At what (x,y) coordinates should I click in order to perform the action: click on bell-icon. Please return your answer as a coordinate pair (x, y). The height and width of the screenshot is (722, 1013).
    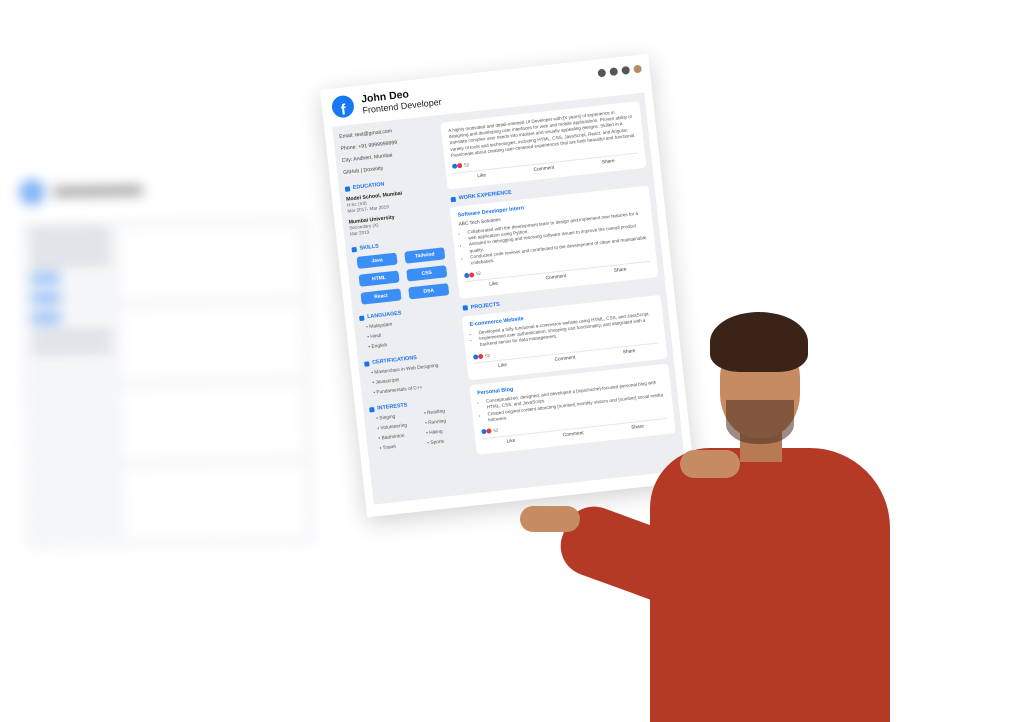
    Looking at the image, I should click on (626, 70).